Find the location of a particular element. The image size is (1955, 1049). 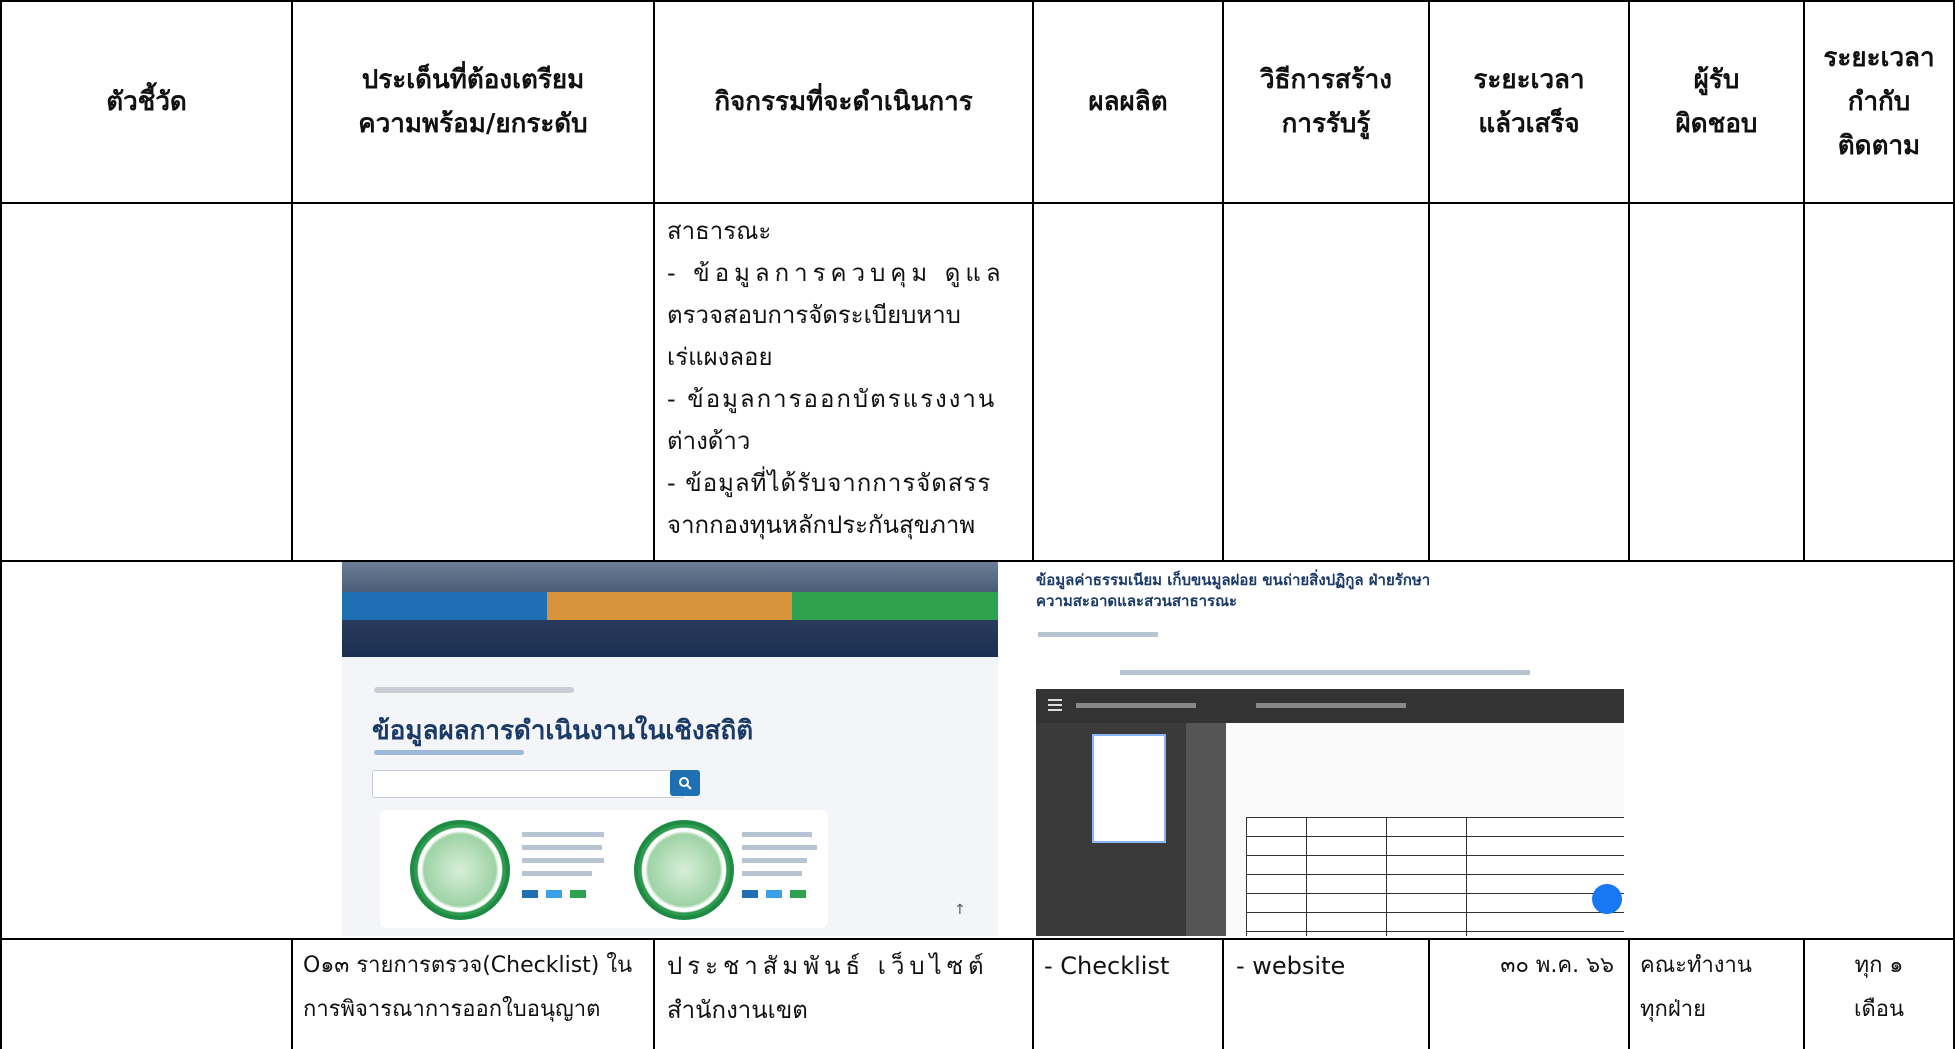

header-monitoring-period: ระยะเวลา กำกับ ติดตาม is located at coordinates (1879, 102).